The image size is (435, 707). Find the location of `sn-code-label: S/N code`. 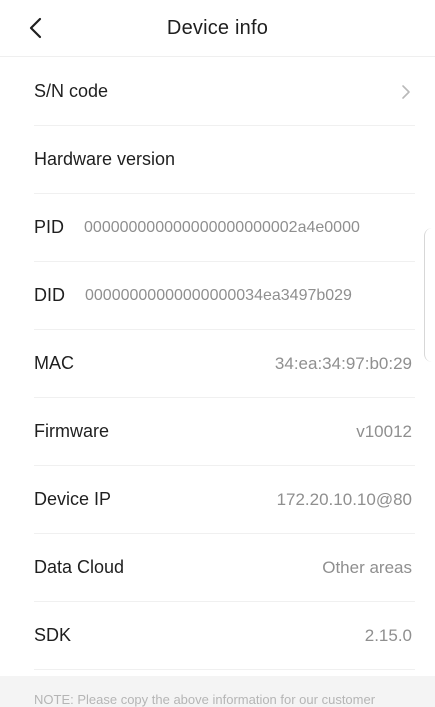

sn-code-label: S/N code is located at coordinates (71, 91).